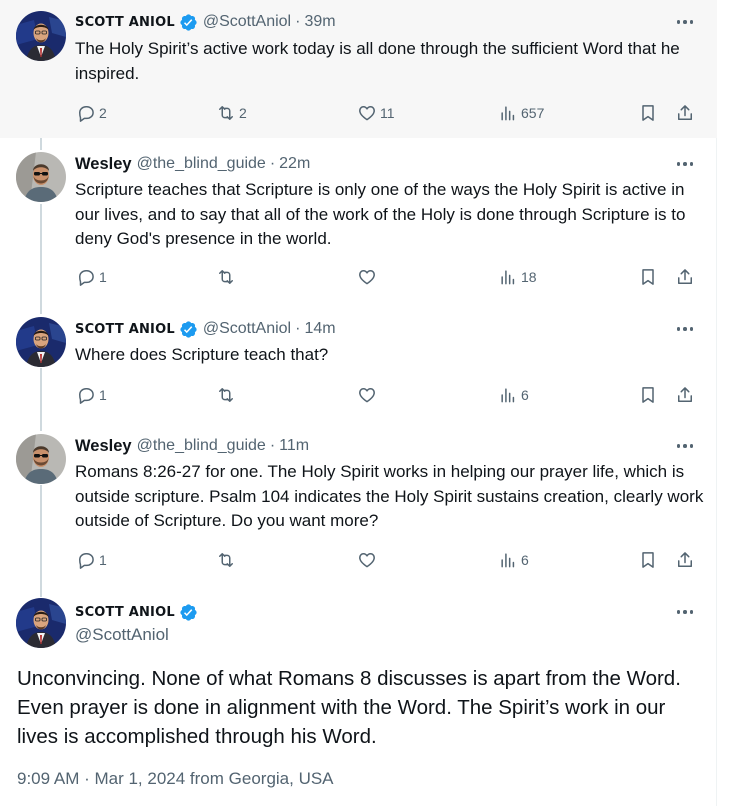 This screenshot has height=806, width=733. I want to click on tweet-actions: 1 6, so click(358, 395).